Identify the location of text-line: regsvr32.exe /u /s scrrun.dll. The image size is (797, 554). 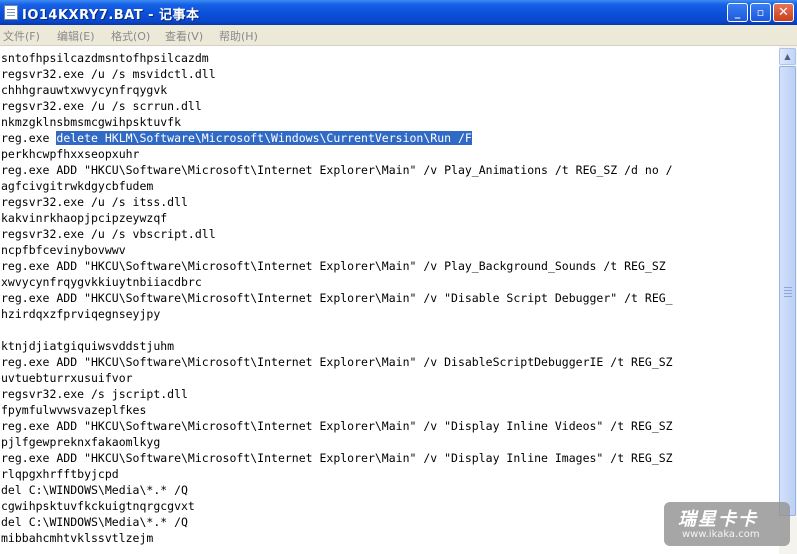
(101, 106).